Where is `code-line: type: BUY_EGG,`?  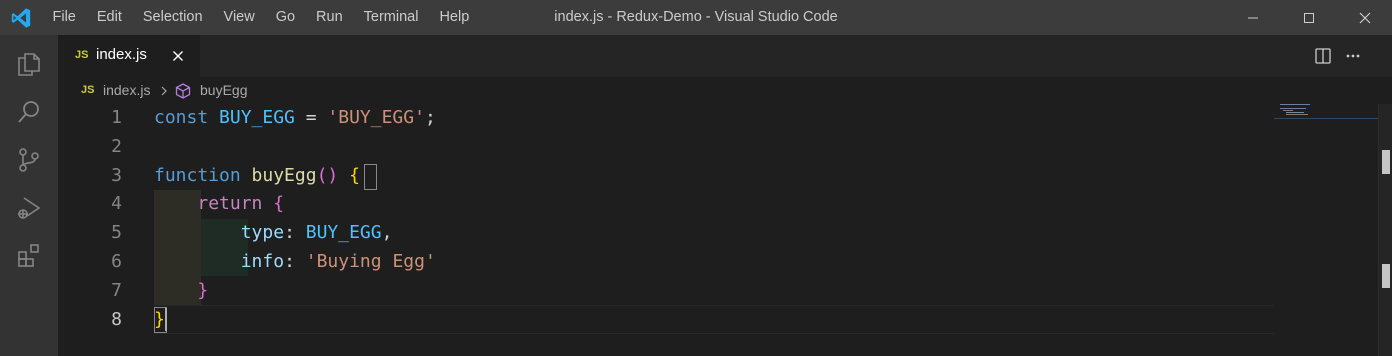
code-line: type: BUY_EGG, is located at coordinates (316, 233).